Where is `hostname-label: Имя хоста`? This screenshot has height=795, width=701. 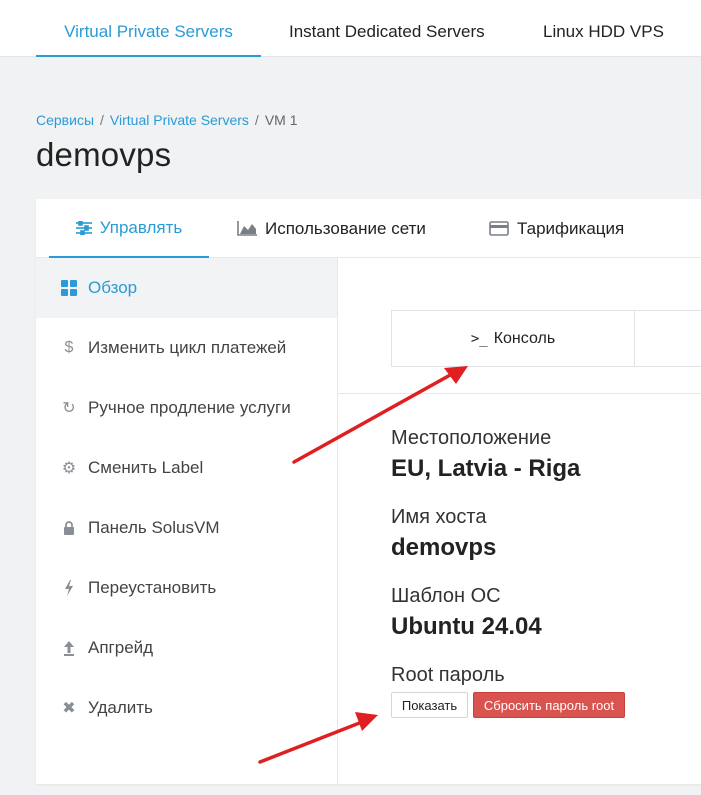 hostname-label: Имя хоста is located at coordinates (439, 517).